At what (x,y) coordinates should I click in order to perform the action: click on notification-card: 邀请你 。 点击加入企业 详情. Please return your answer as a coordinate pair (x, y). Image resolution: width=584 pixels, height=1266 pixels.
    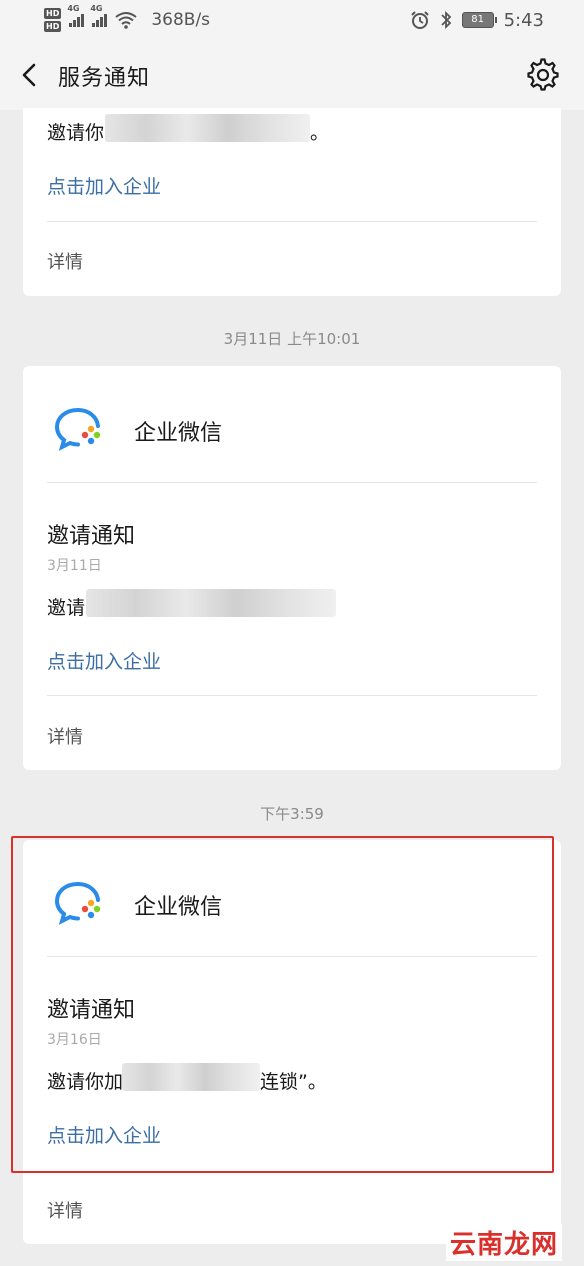
    Looking at the image, I should click on (292, 202).